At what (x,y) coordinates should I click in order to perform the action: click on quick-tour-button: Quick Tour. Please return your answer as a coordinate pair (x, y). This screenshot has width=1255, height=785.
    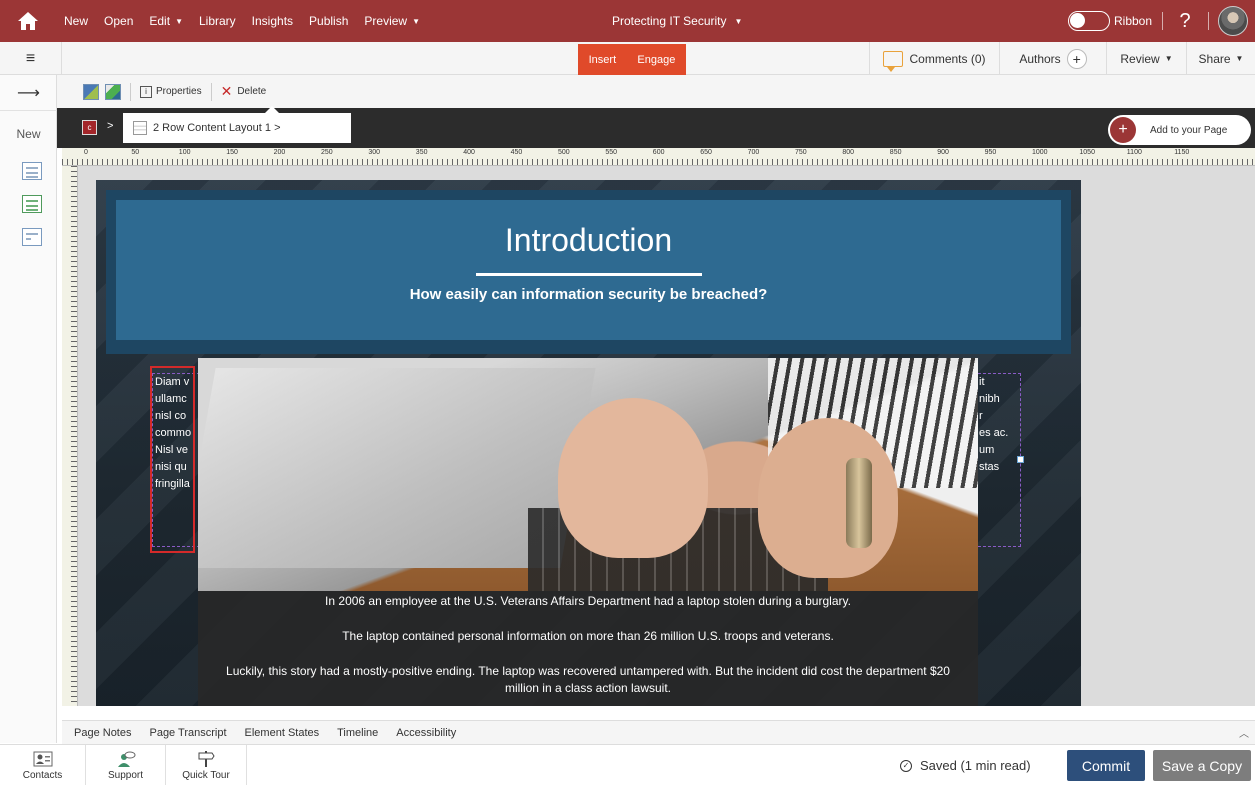
    Looking at the image, I should click on (206, 765).